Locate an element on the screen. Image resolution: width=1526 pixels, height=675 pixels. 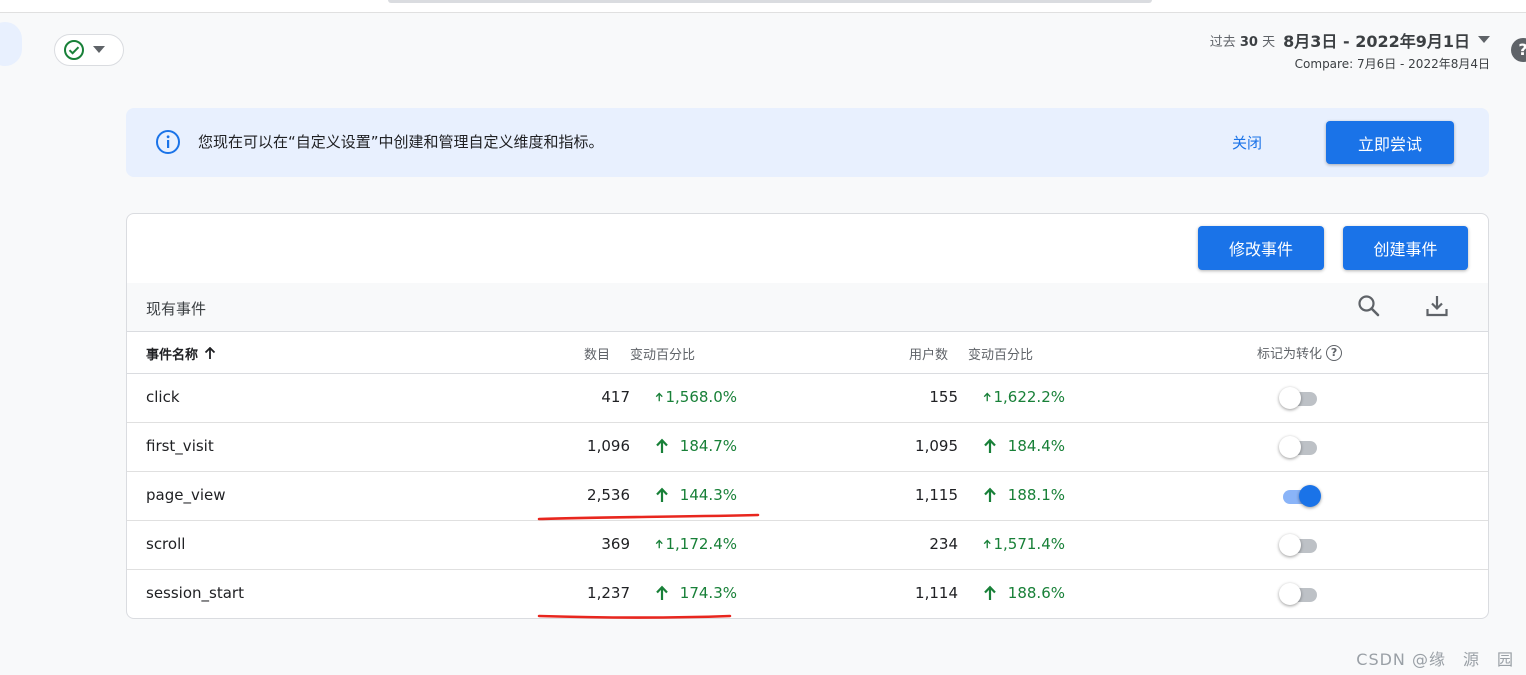
count-change: 1,568.0% is located at coordinates (696, 397).